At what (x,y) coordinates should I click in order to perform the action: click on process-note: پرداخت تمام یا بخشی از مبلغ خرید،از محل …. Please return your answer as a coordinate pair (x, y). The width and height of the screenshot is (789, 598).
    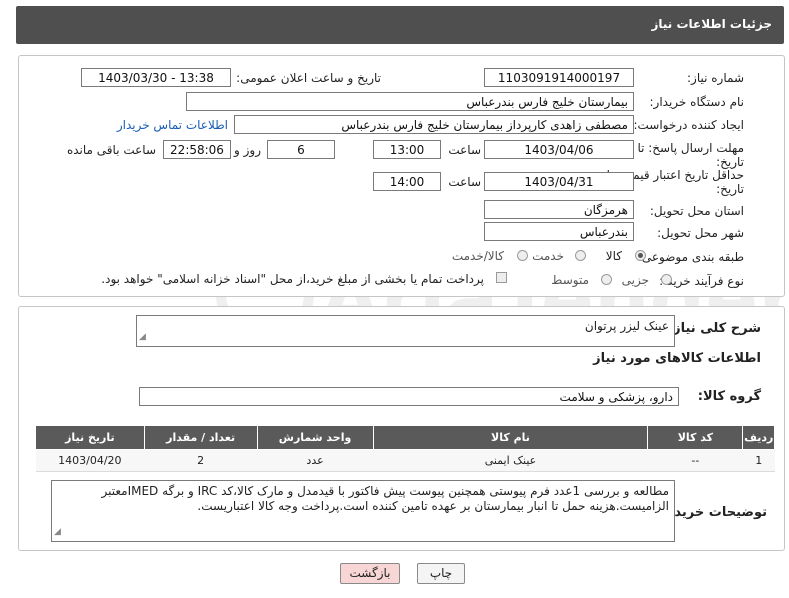
    Looking at the image, I should click on (292, 279).